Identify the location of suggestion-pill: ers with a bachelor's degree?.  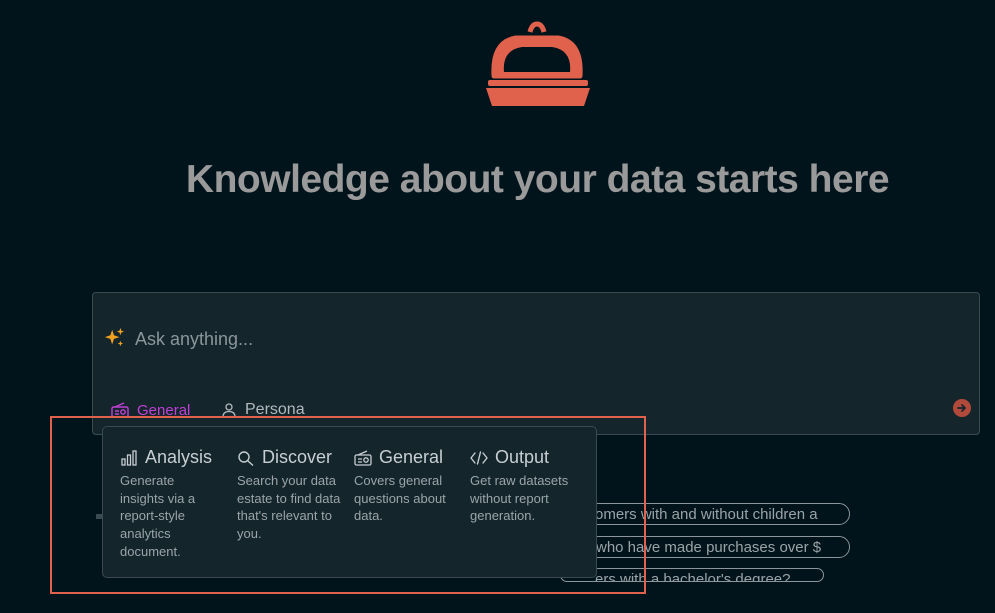
(692, 575).